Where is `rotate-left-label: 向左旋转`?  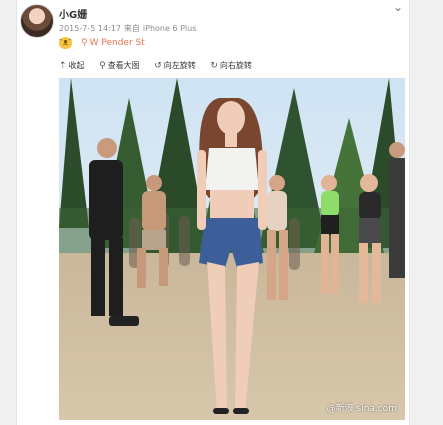 rotate-left-label: 向左旋转 is located at coordinates (179, 65).